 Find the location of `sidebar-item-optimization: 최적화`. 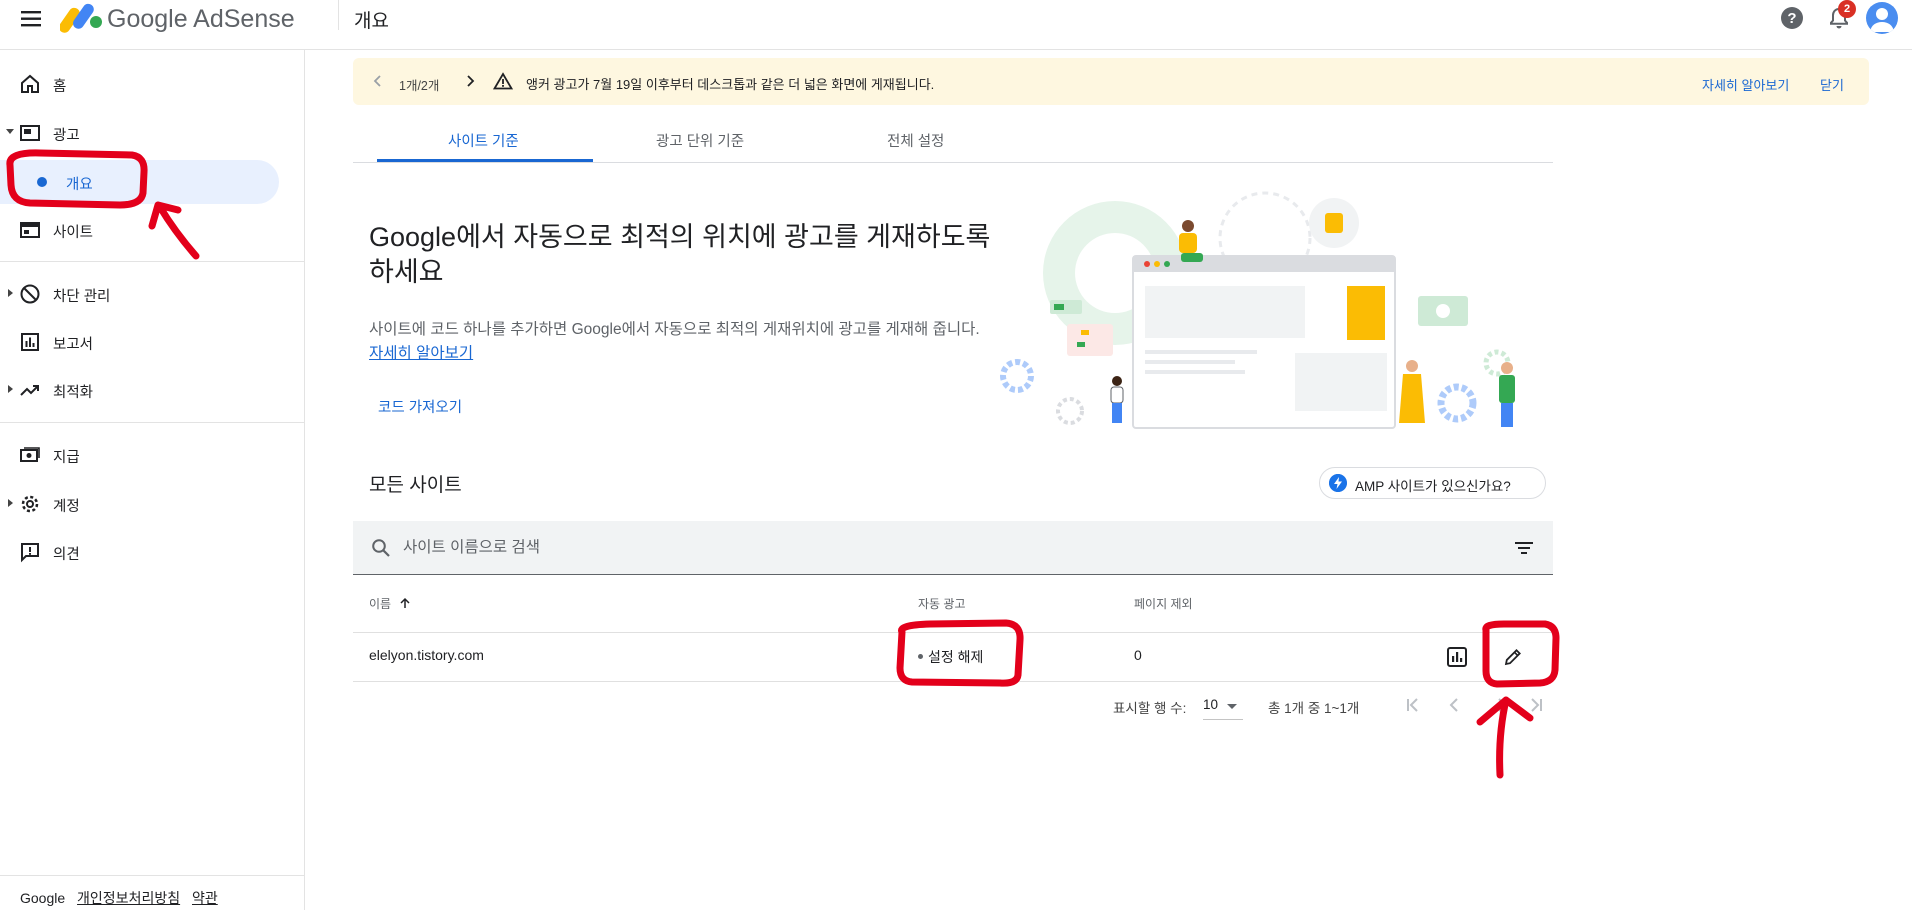

sidebar-item-optimization: 최적화 is located at coordinates (140, 390).